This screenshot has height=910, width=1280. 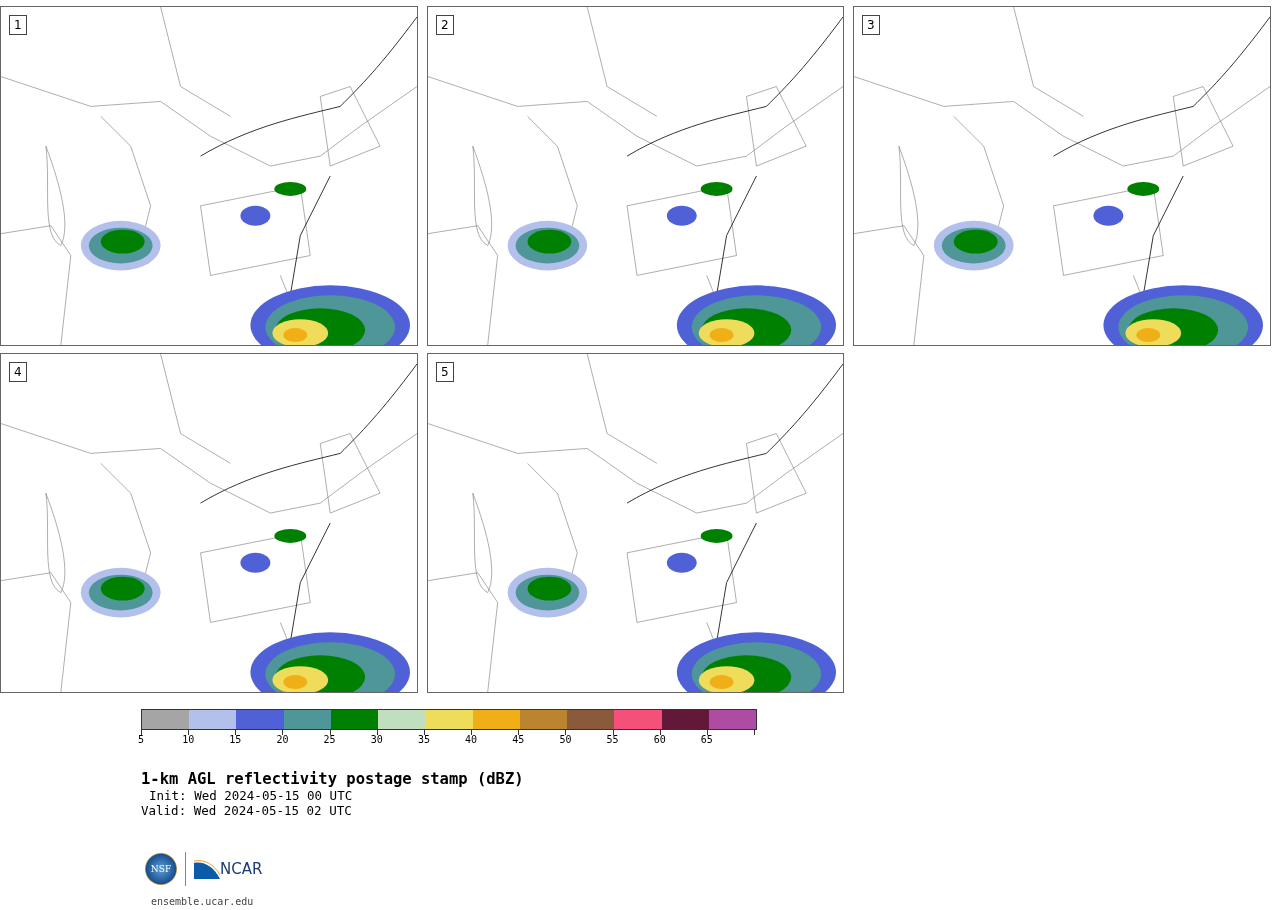 I want to click on chart-title: 1-km AGL reflectivity postage stamp (dBZ), so click(x=333, y=779).